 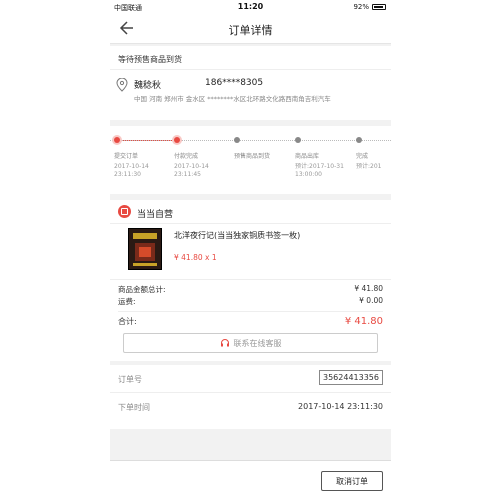 I want to click on order-meta: 订单号 35624413356 下单时间 2017-10-14 23:11:30, so click(x=250, y=397).